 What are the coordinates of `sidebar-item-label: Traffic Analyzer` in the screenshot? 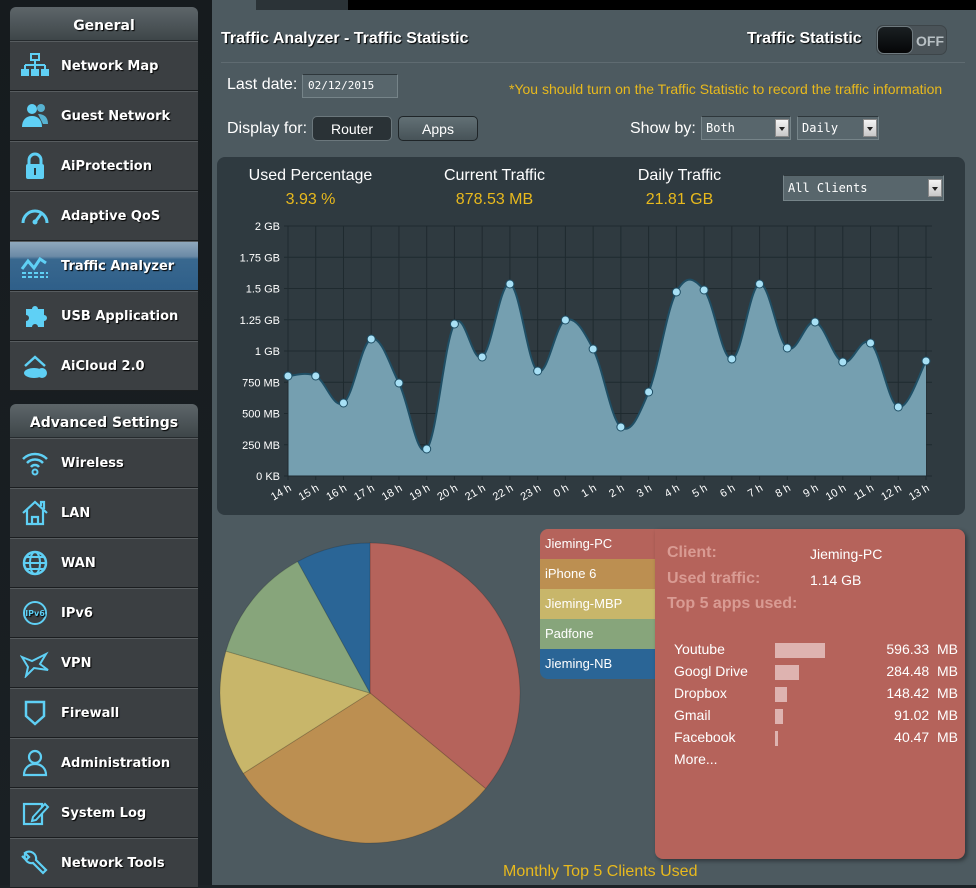 It's located at (118, 266).